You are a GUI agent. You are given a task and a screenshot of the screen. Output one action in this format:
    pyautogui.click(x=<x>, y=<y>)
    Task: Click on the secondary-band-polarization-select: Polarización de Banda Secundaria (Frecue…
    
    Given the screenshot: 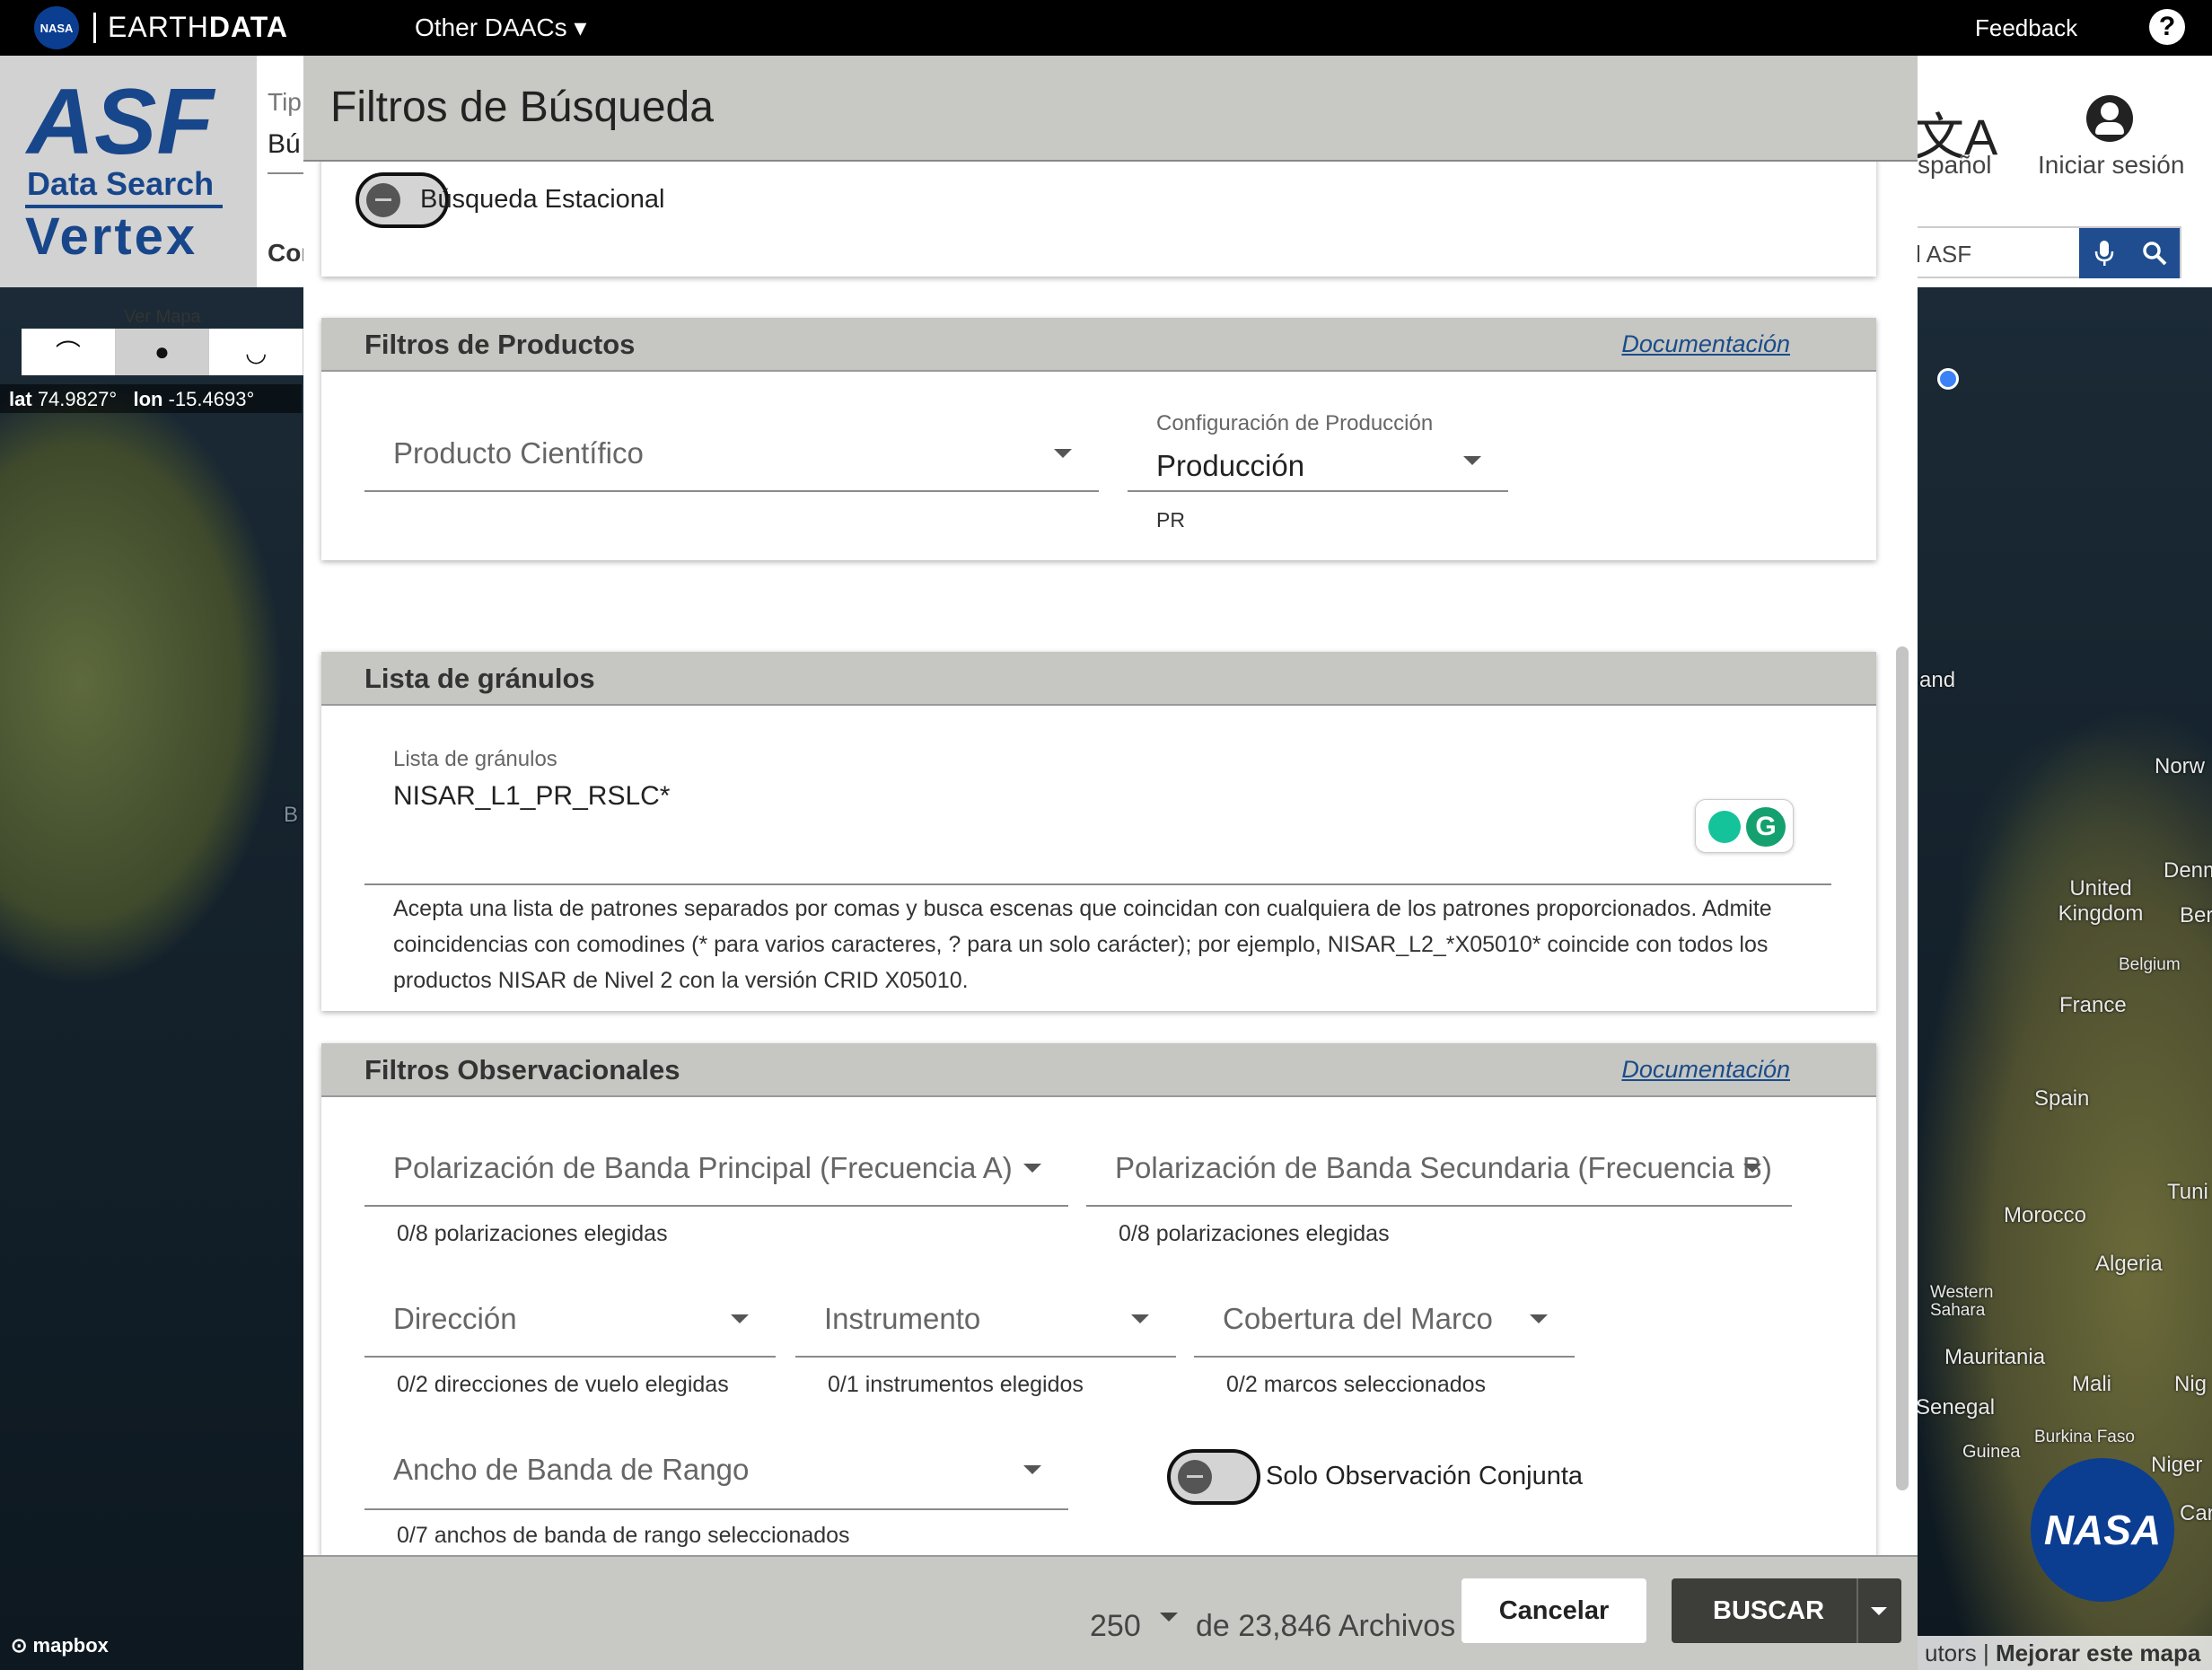 What is the action you would take?
    pyautogui.click(x=1439, y=1156)
    